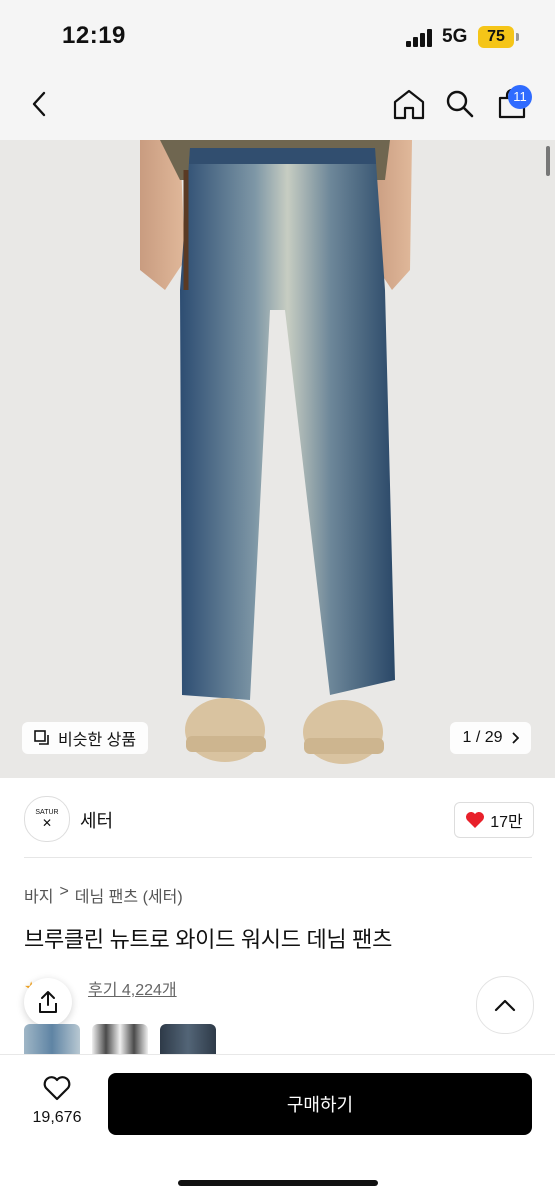 The width and height of the screenshot is (555, 1201). Describe the element at coordinates (38, 895) in the screenshot. I see `breadcrumb-item: 바지` at that location.